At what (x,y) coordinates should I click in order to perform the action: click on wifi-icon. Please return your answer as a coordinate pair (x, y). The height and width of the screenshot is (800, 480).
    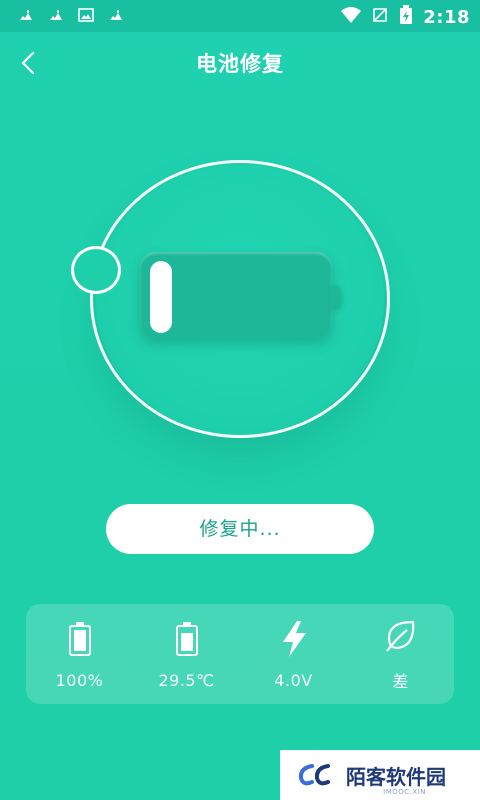
    Looking at the image, I should click on (351, 17).